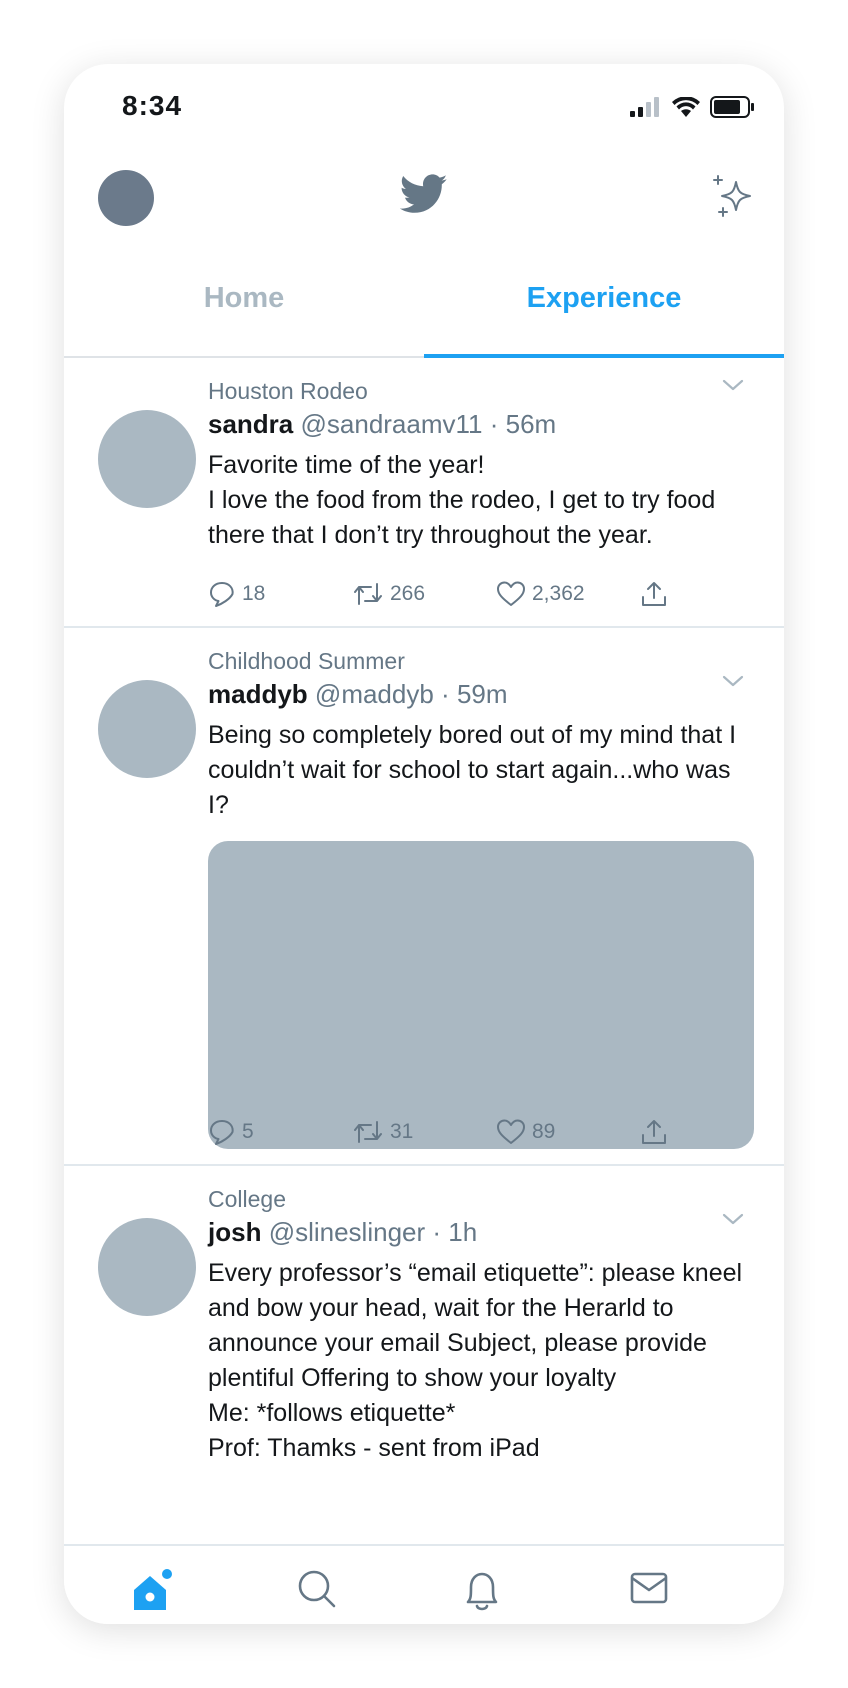 Image resolution: width=848 pixels, height=1688 pixels. I want to click on tweet-actions: 18 266 2,362, so click(496, 594).